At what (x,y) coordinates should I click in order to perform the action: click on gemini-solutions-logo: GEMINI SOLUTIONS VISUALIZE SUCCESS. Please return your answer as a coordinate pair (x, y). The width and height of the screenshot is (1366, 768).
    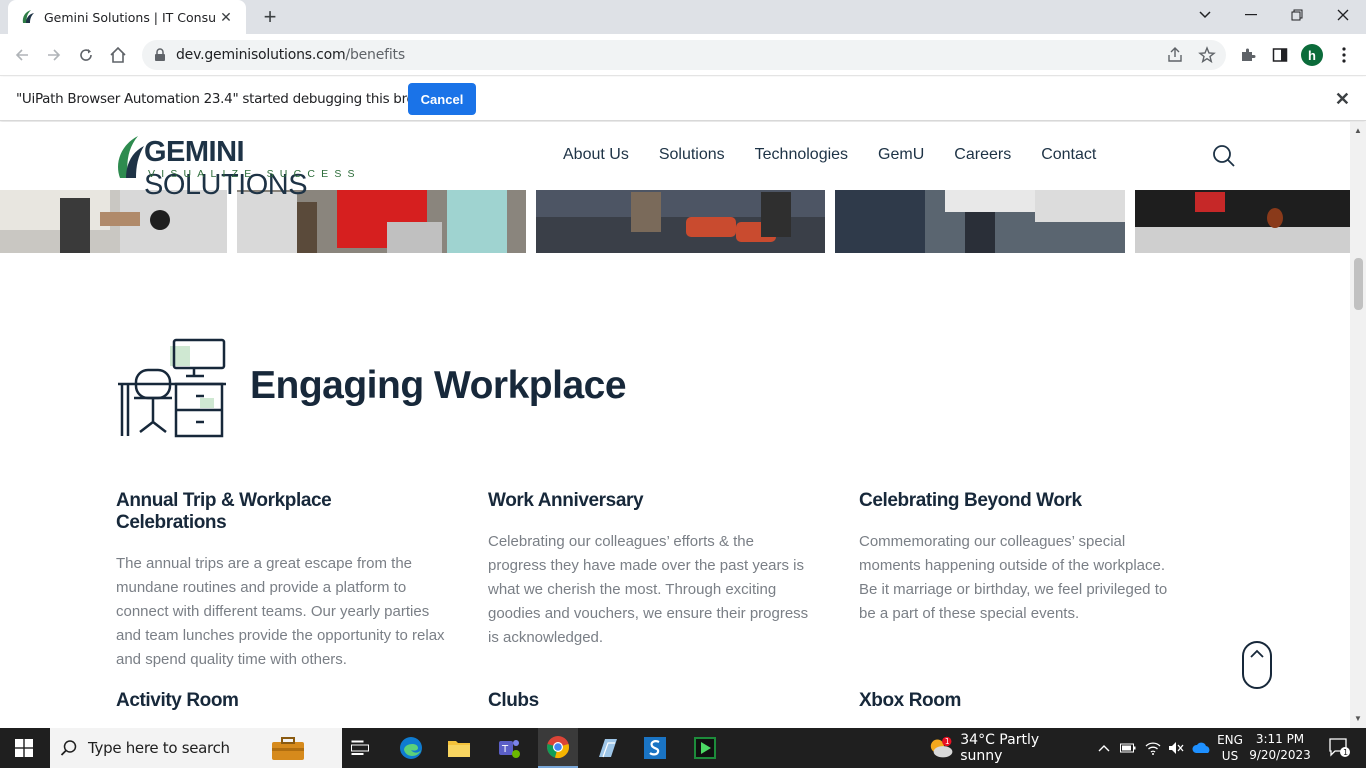
    Looking at the image, I should click on (243, 166).